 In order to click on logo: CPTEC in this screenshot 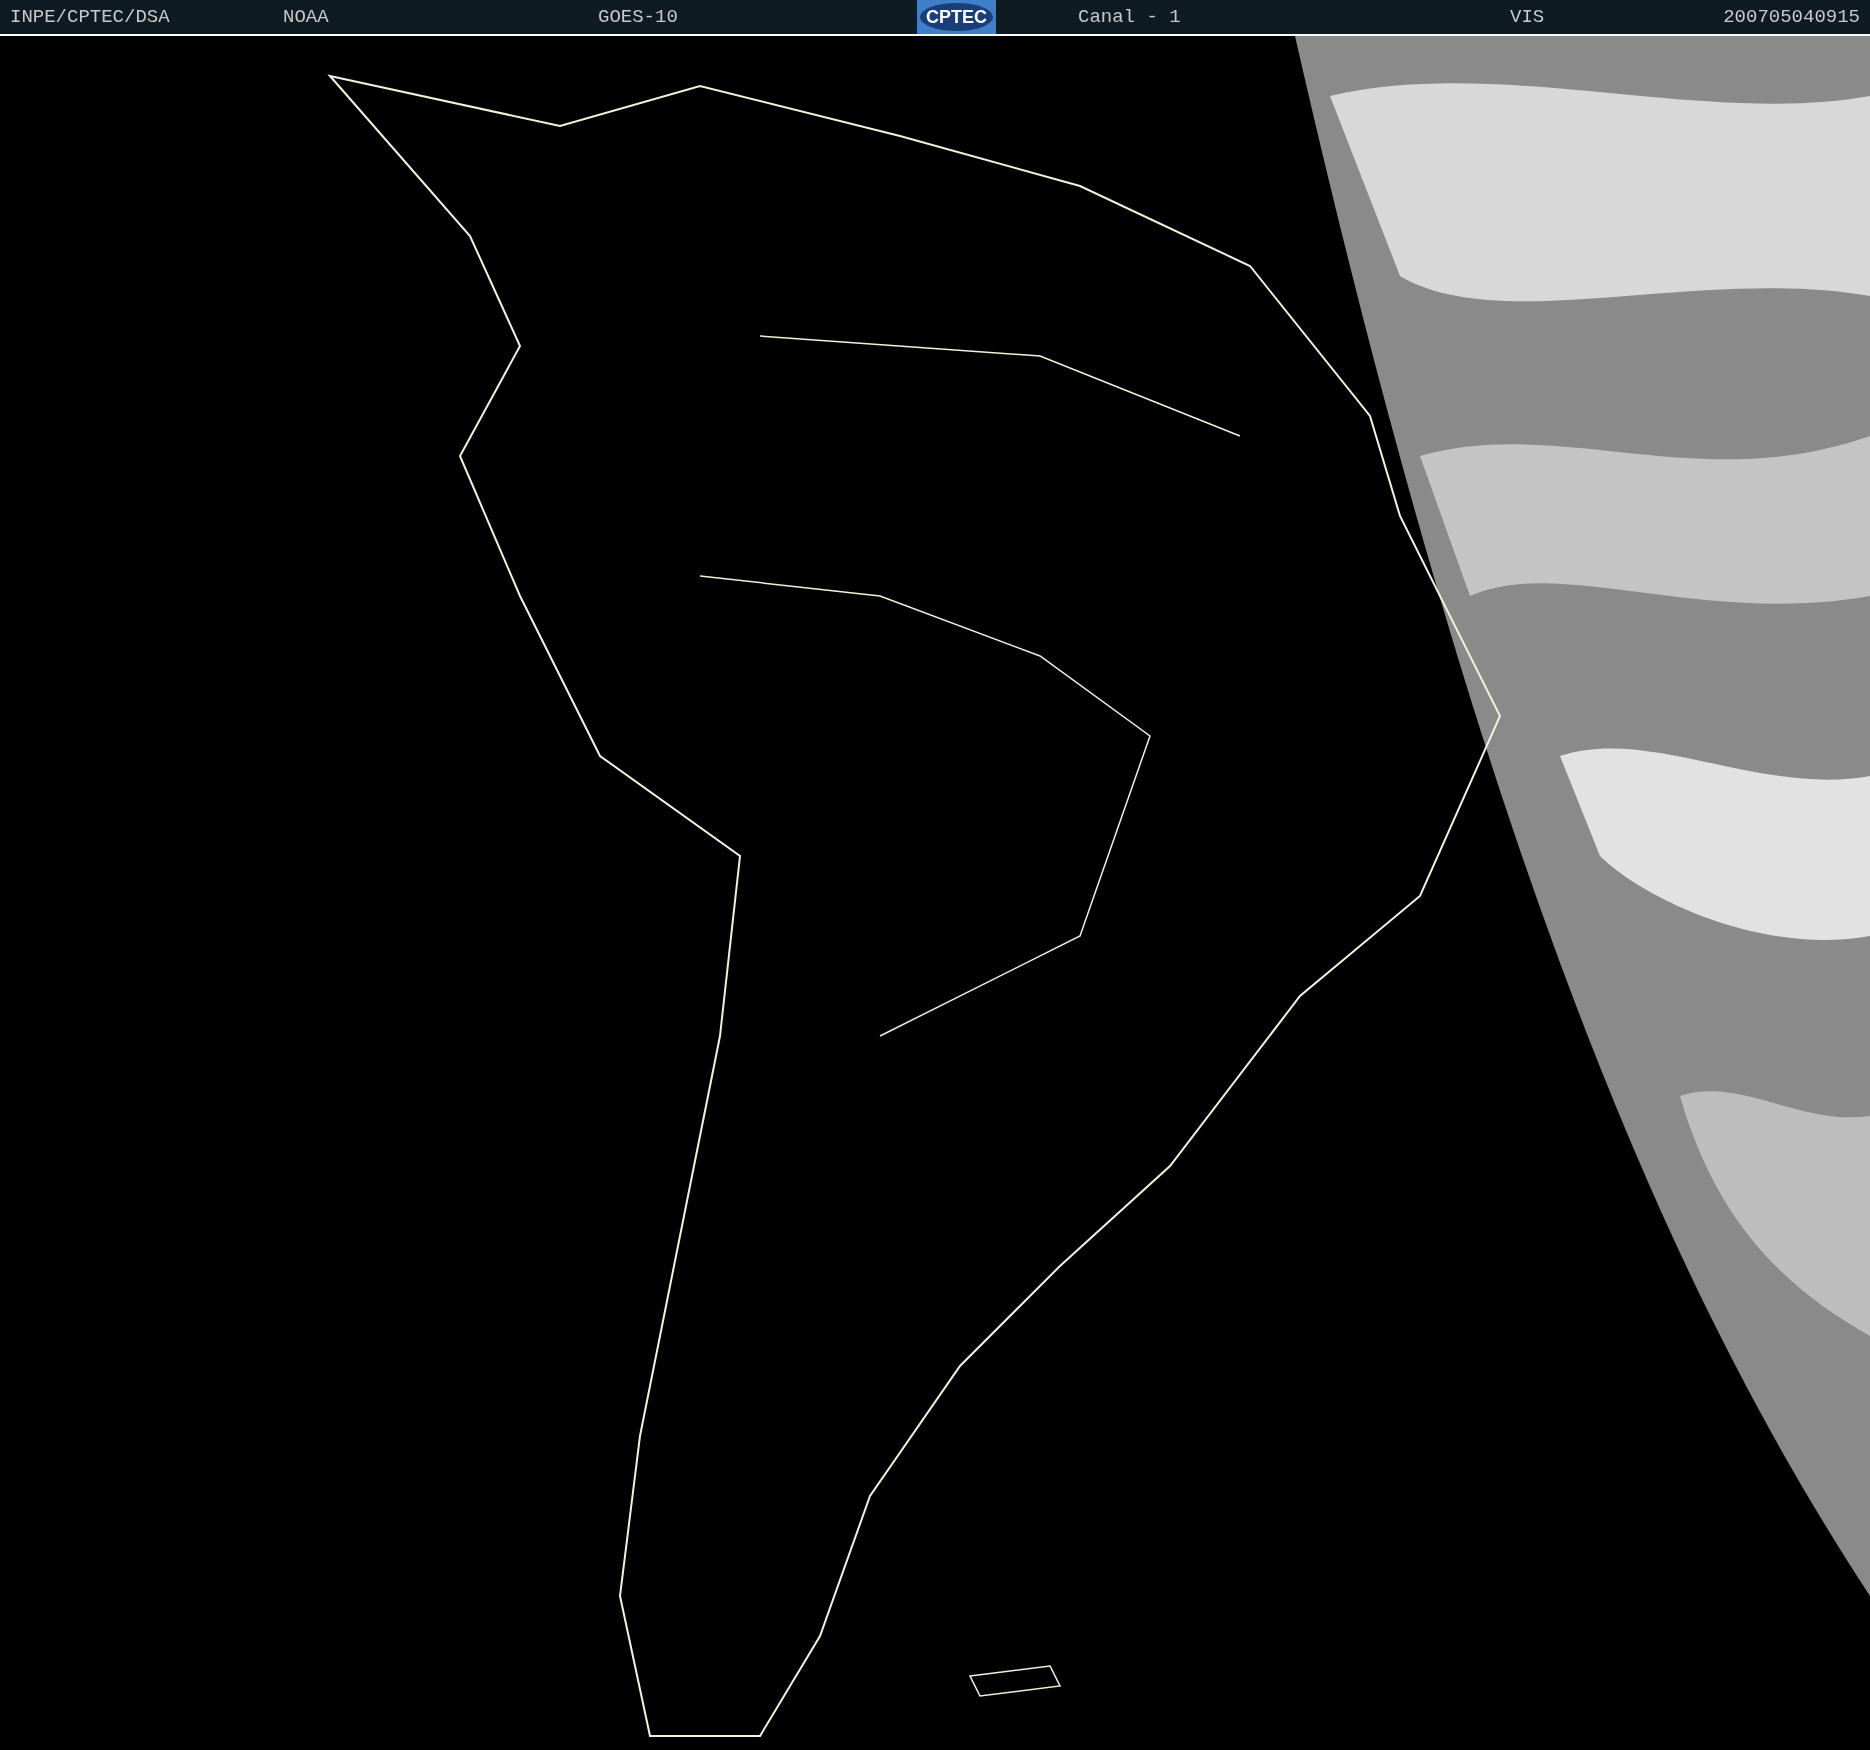, I will do `click(956, 17)`.